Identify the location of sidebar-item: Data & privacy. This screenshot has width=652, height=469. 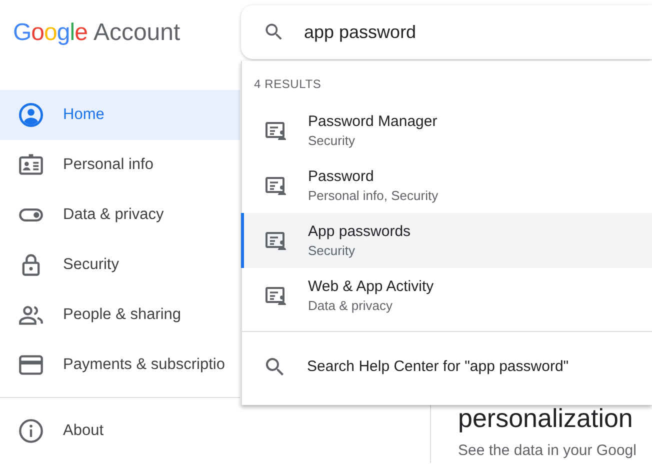
(120, 215).